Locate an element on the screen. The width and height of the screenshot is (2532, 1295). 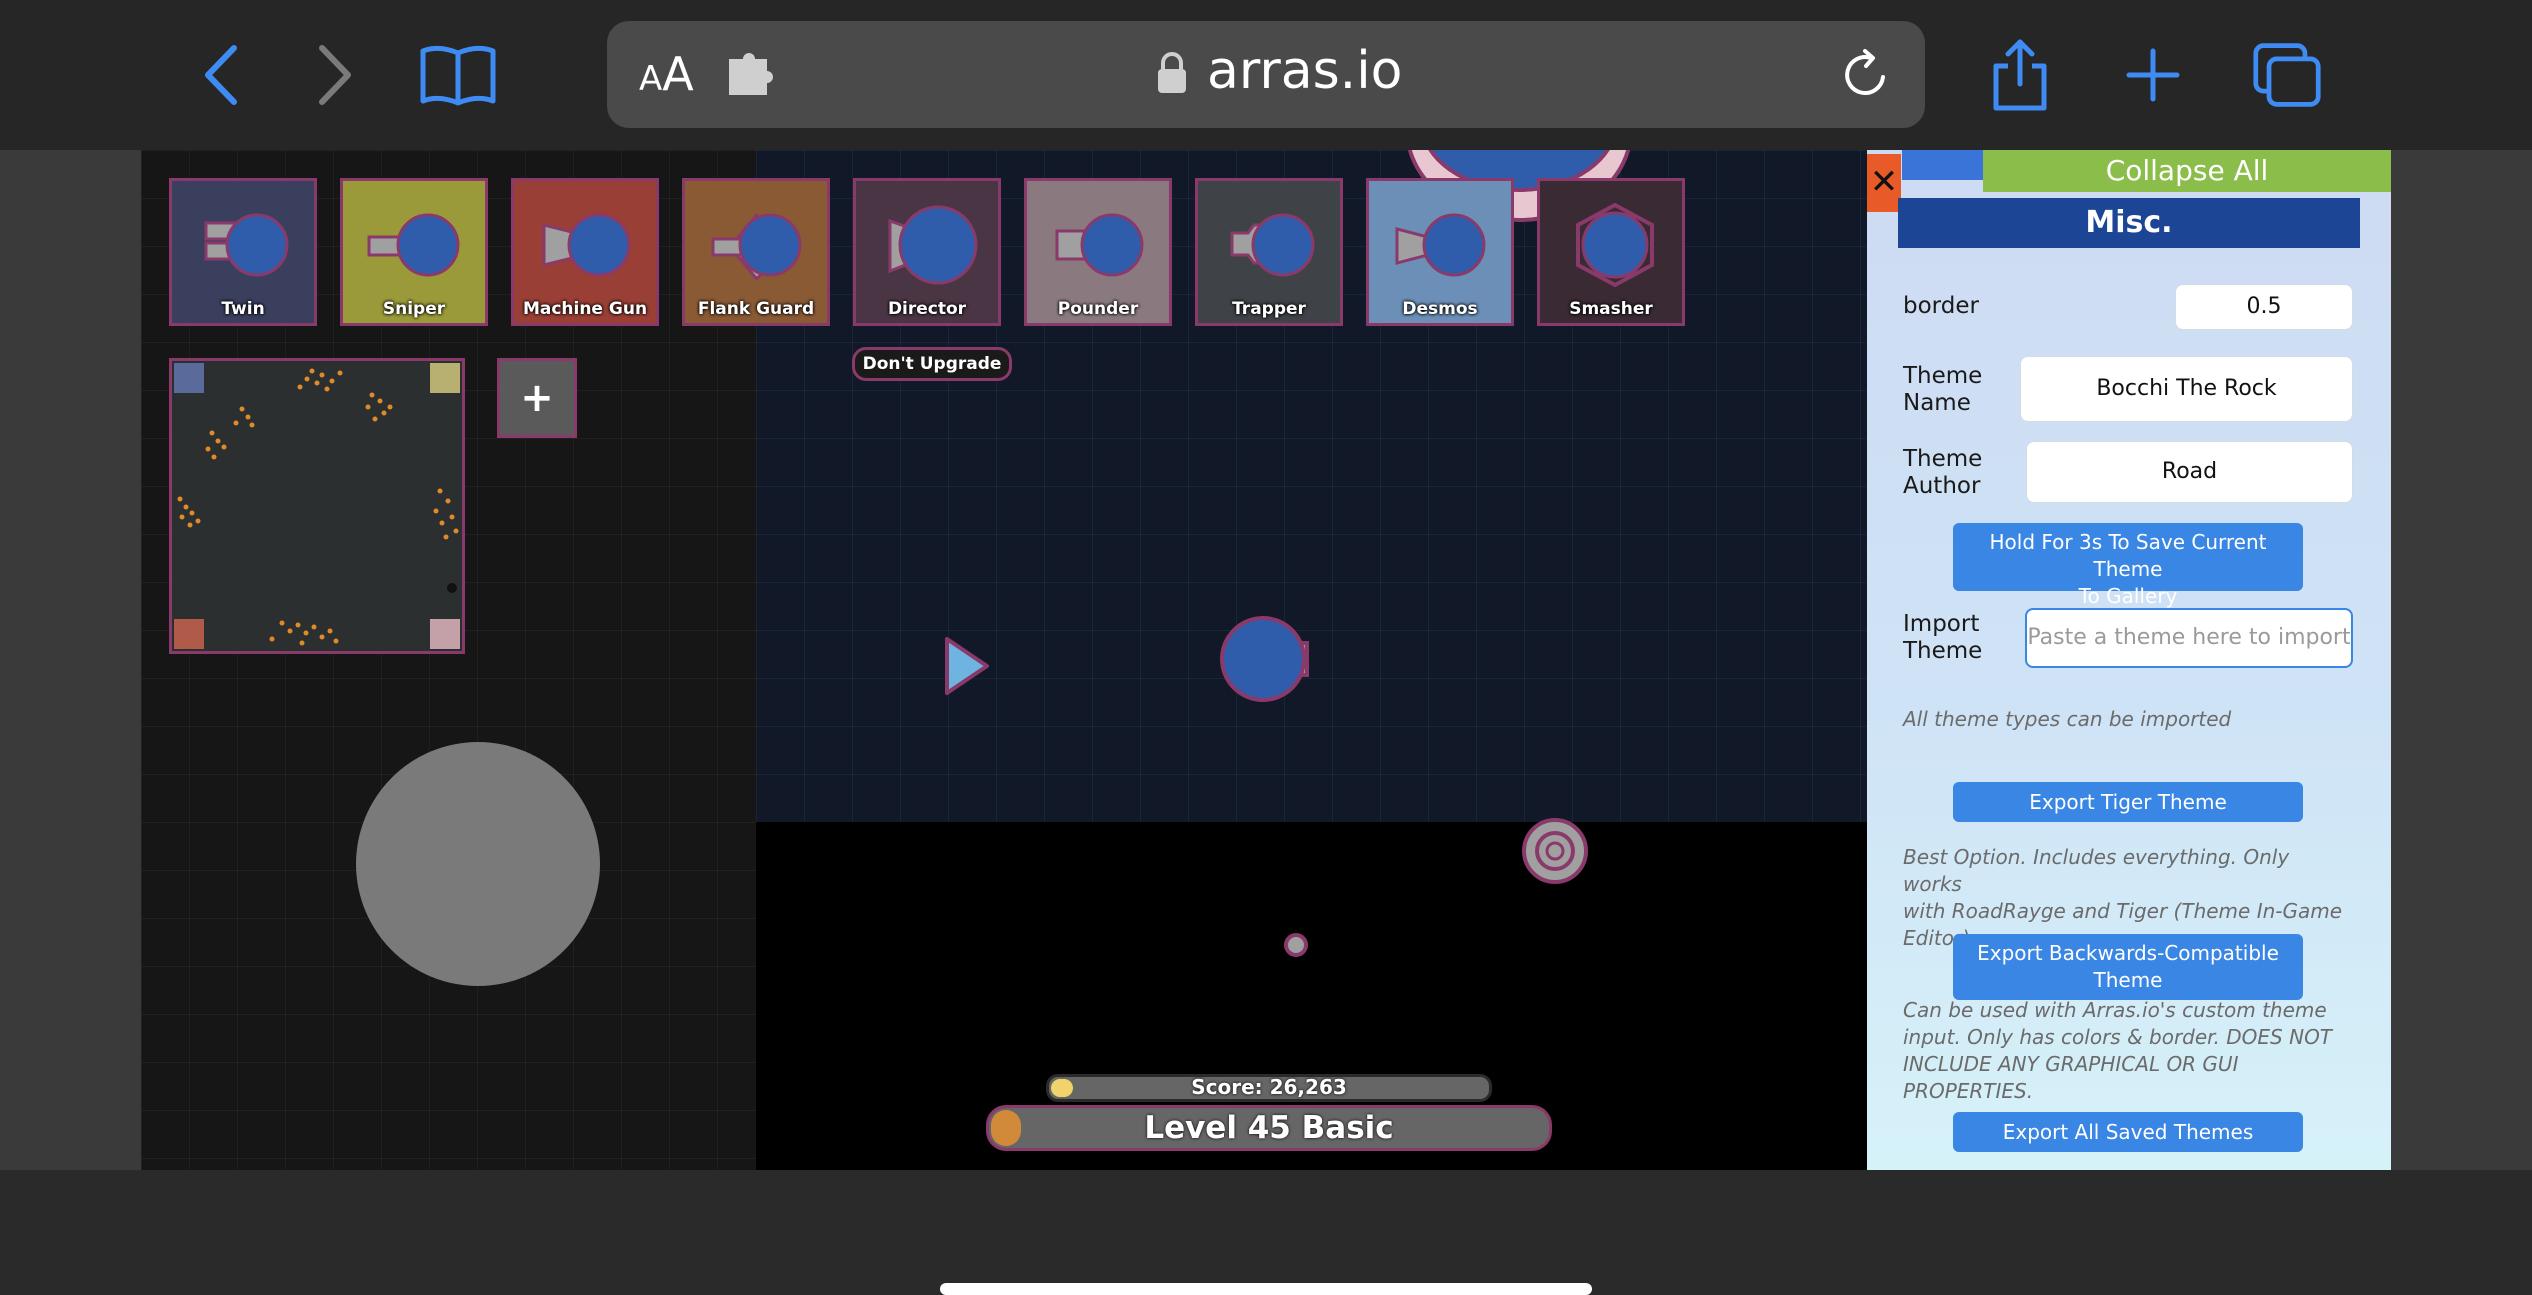
import-theme-label: Import Theme is located at coordinates (1943, 637).